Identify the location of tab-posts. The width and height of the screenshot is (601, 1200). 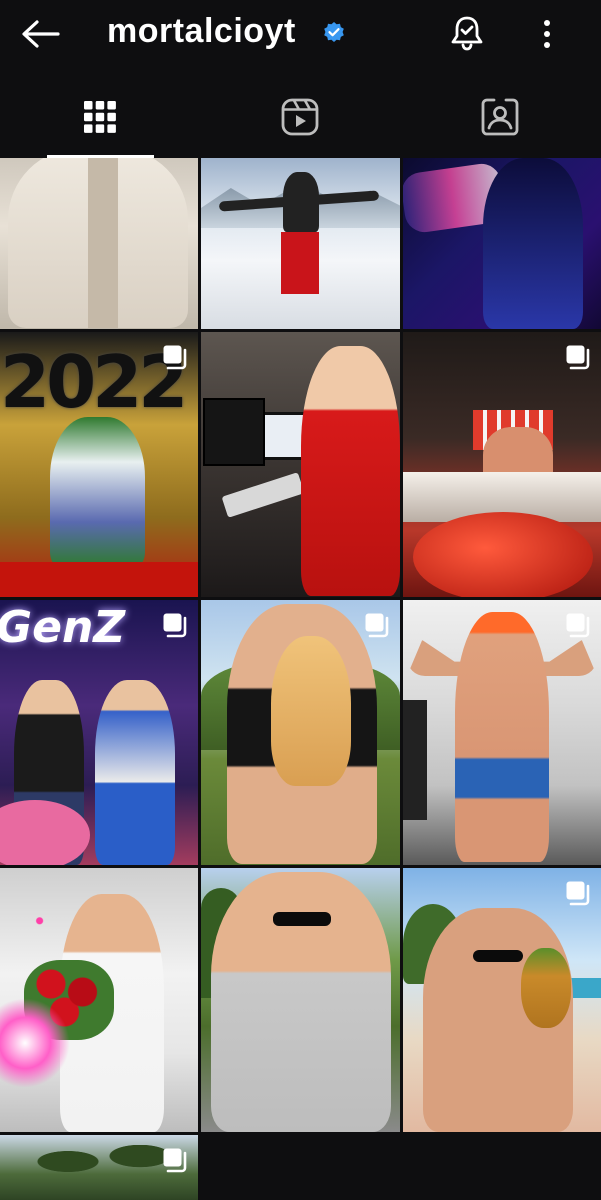
(100, 117).